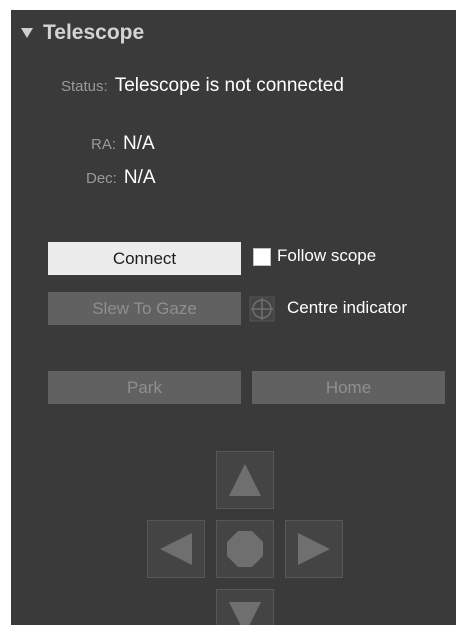 The width and height of the screenshot is (467, 625). I want to click on arrow-up-icon, so click(245, 480).